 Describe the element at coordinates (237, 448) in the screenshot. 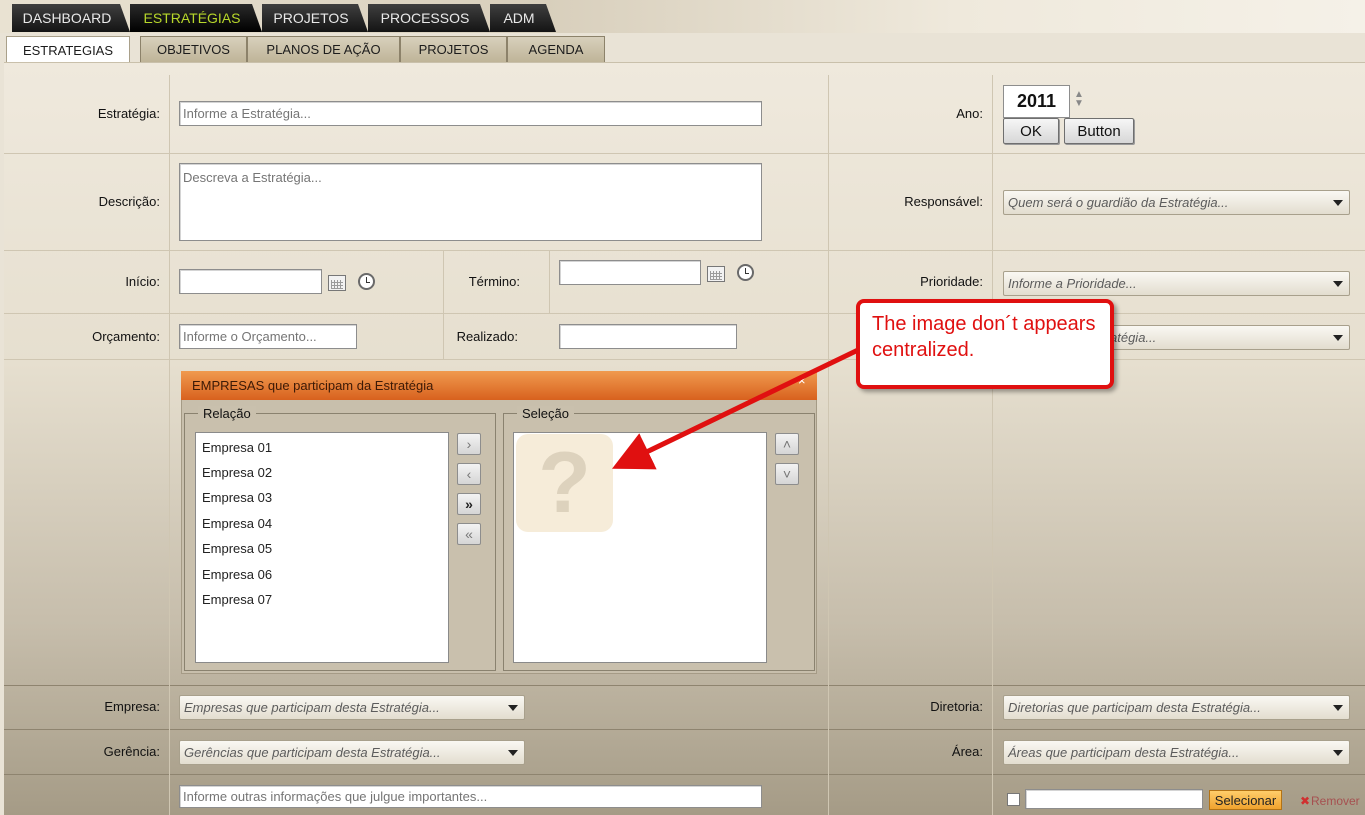

I see `list-item: Empresa 01` at that location.